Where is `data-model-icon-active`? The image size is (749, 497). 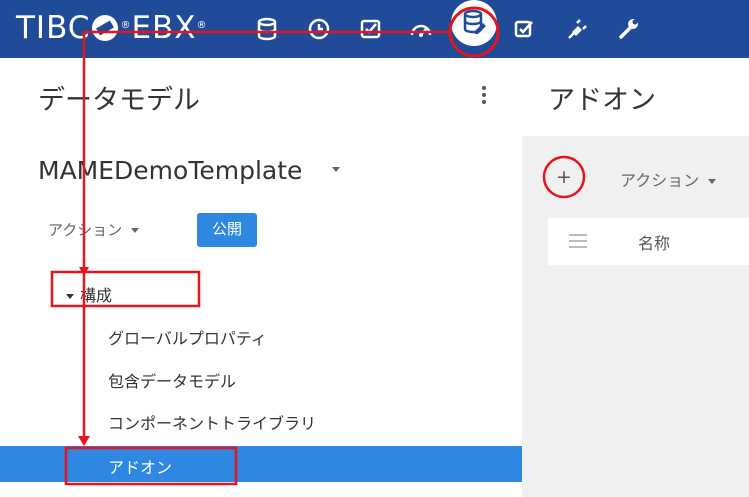
data-model-icon-active is located at coordinates (474, 23).